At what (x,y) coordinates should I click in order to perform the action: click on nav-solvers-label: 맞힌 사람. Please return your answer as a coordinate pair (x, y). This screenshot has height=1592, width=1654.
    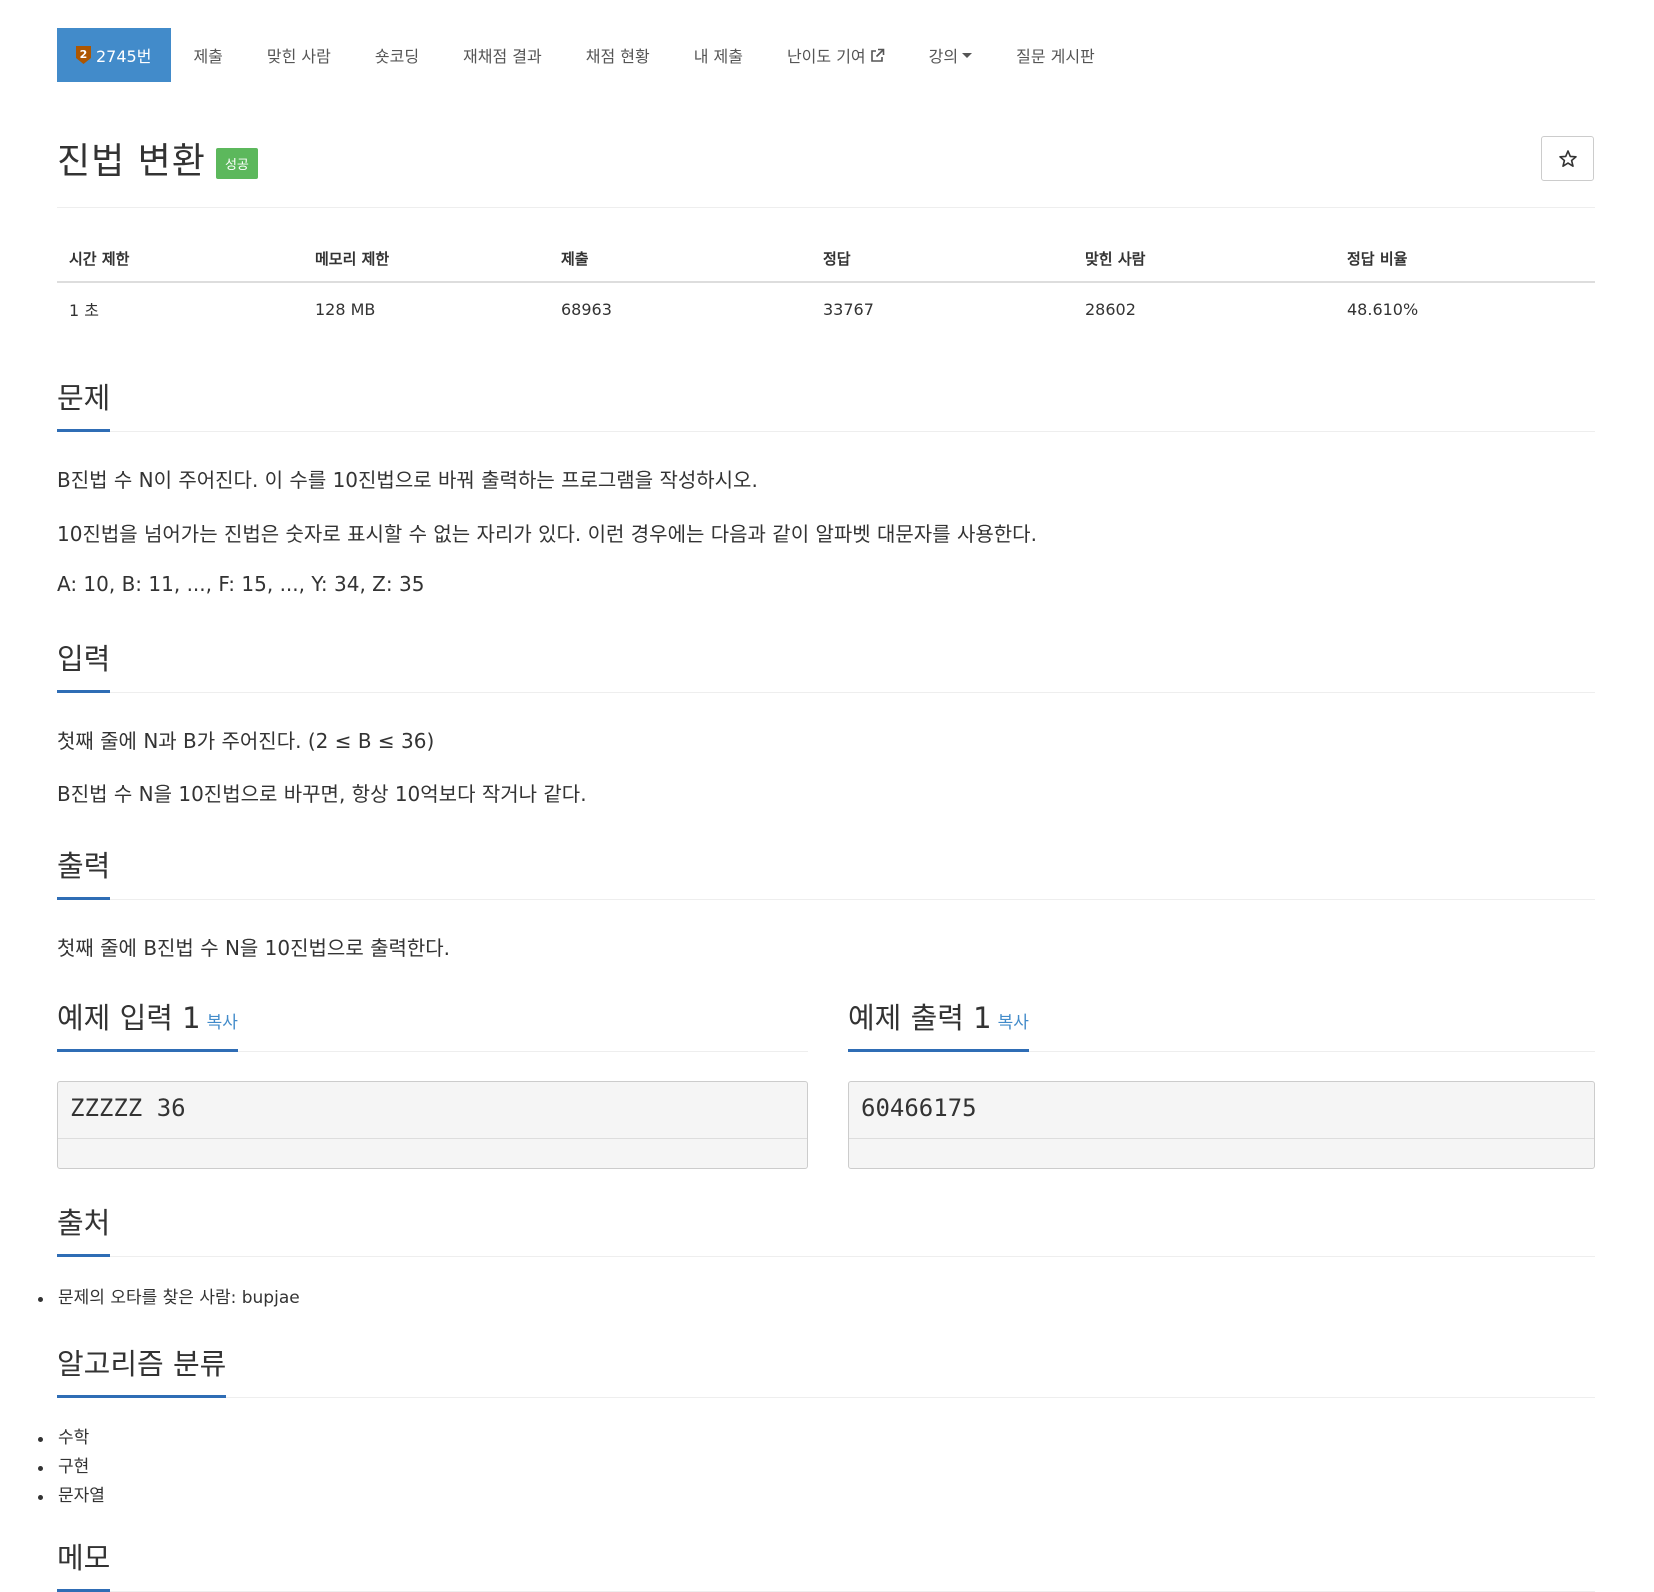
    Looking at the image, I should click on (298, 56).